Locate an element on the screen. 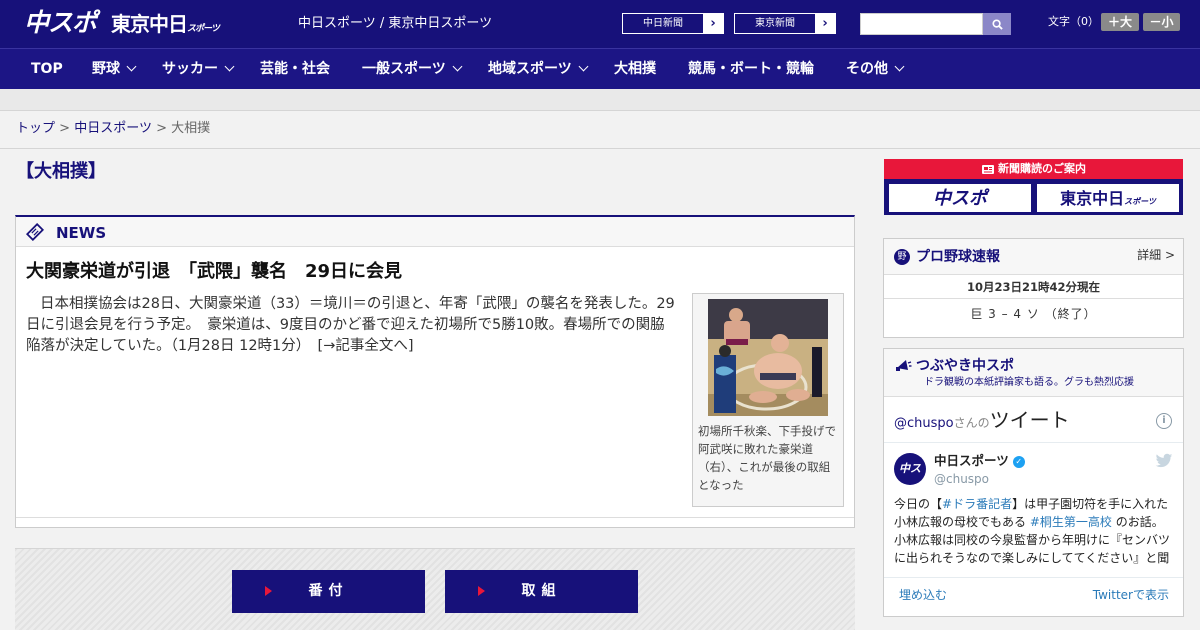 This screenshot has width=1200, height=630. nav-label: 競馬・ボート・競輪 is located at coordinates (751, 69).